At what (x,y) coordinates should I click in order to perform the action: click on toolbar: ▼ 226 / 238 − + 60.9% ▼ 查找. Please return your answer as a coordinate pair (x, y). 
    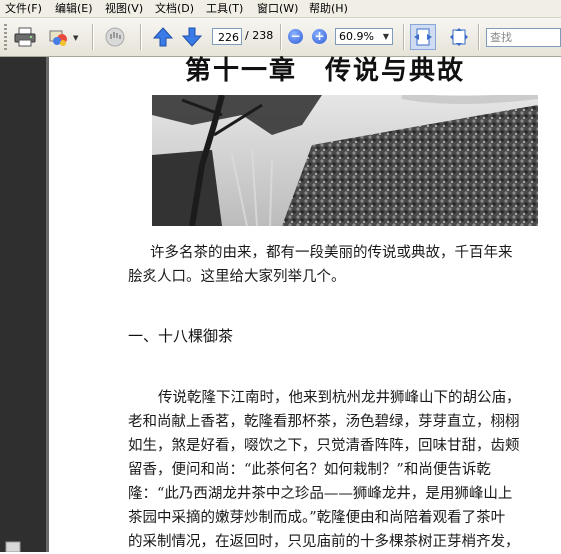
    Looking at the image, I should click on (280, 37).